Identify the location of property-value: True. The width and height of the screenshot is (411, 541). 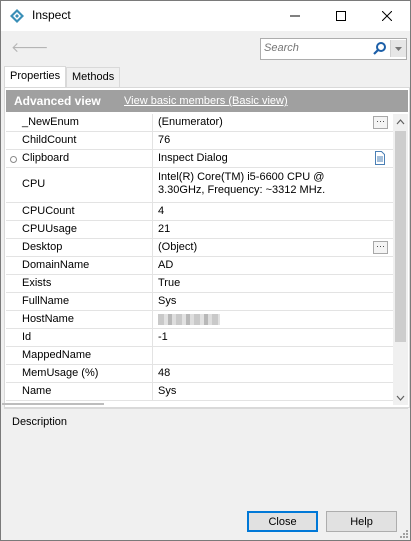
(169, 283).